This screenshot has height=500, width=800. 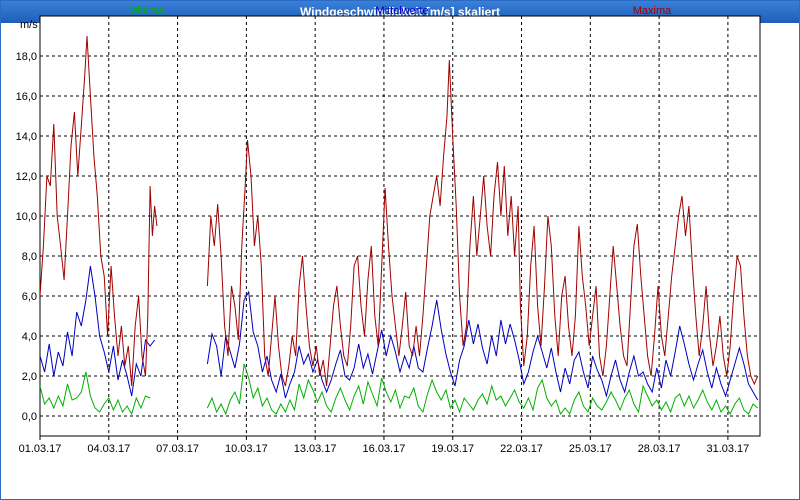 I want to click on x-tick-label: 25.03.17, so click(x=590, y=449).